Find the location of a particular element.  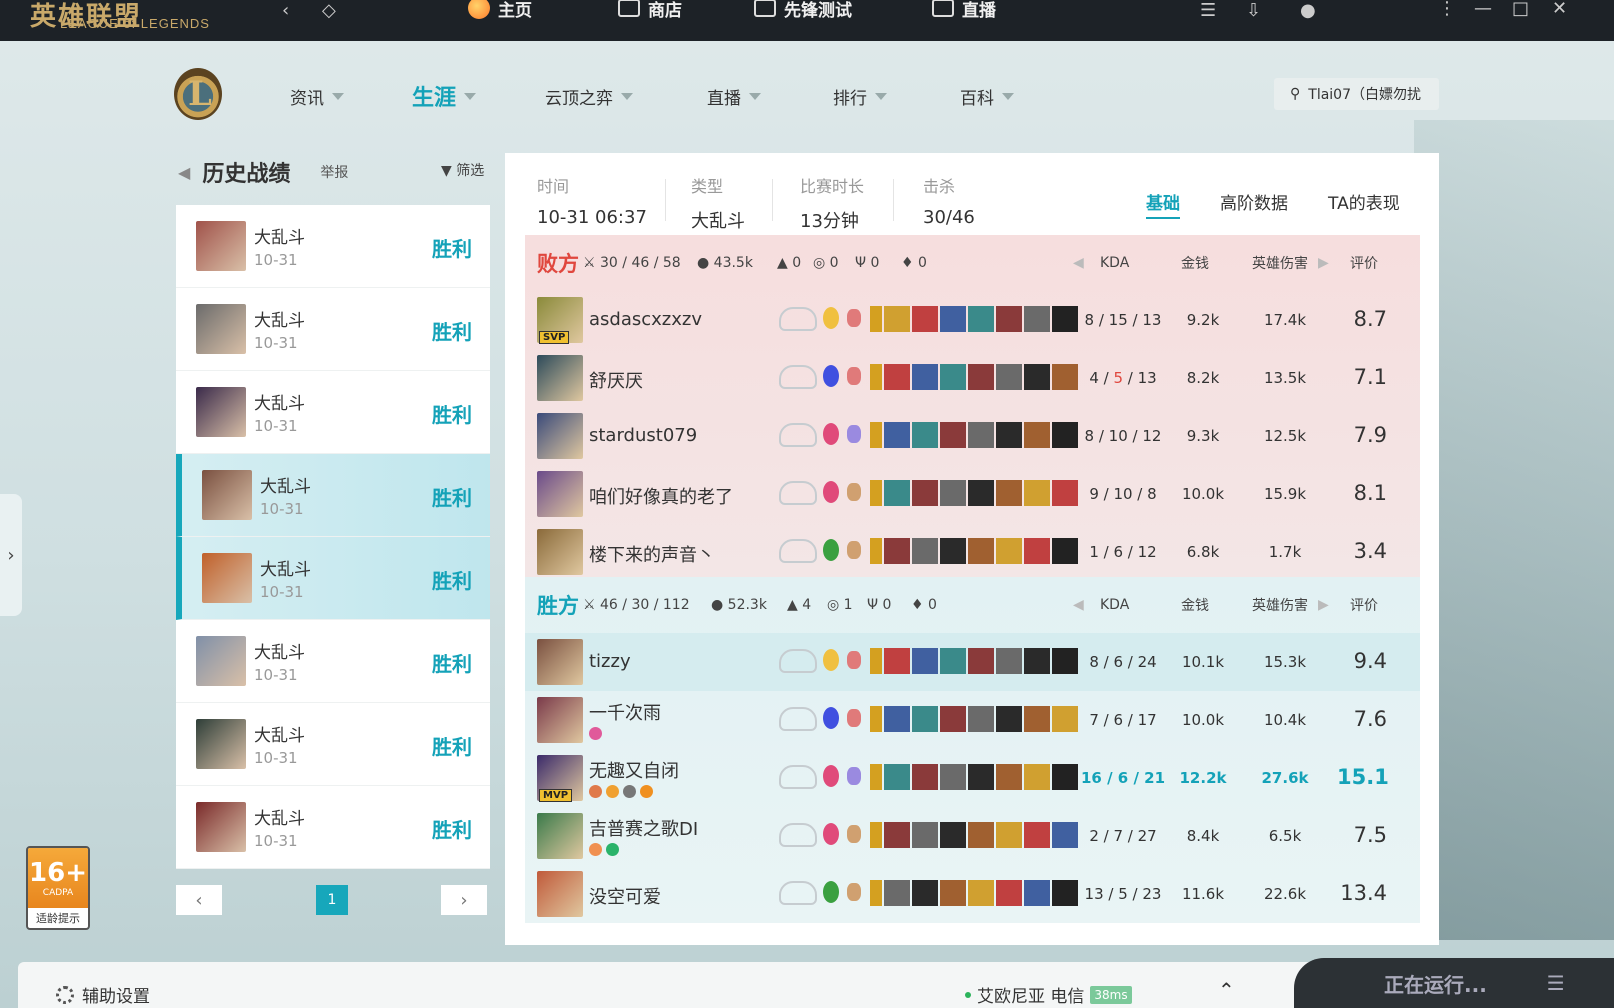

player-row: 咱们好像真的老了 9 / 10 / 8 10.0k 15.9k 8.1 is located at coordinates (972, 494).